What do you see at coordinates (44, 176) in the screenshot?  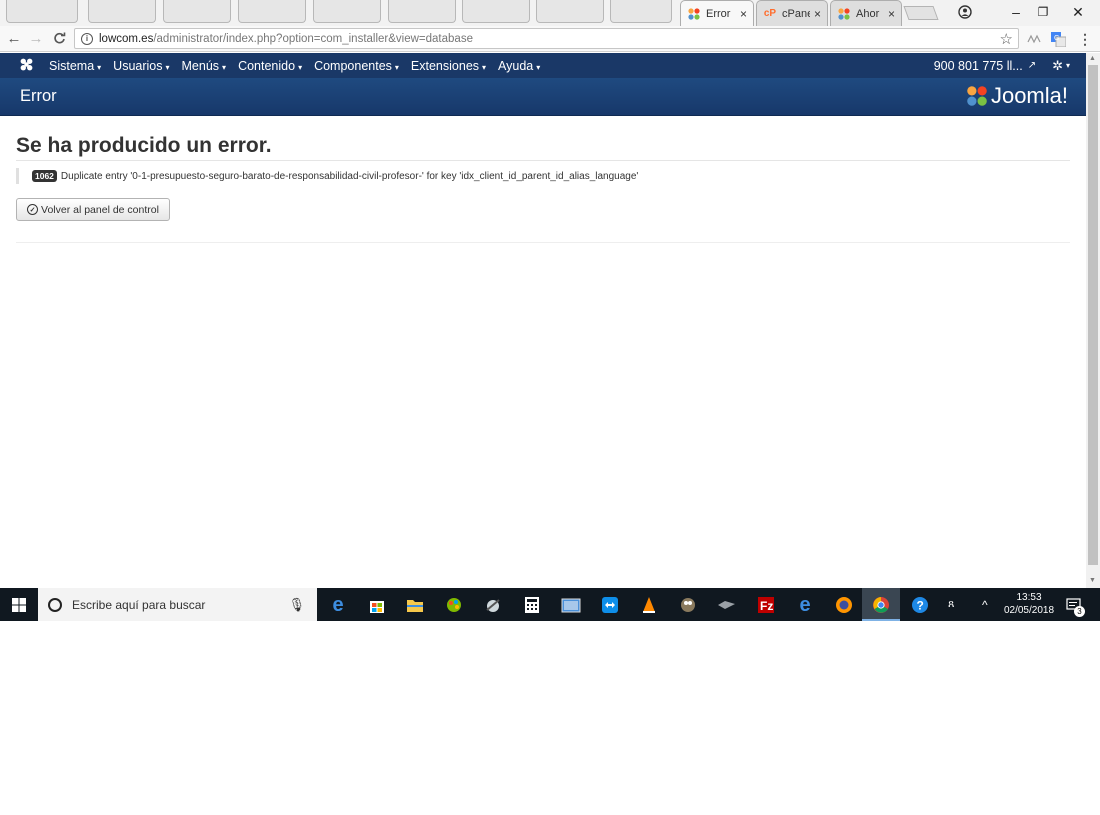 I see `error-code-badge: 1062` at bounding box center [44, 176].